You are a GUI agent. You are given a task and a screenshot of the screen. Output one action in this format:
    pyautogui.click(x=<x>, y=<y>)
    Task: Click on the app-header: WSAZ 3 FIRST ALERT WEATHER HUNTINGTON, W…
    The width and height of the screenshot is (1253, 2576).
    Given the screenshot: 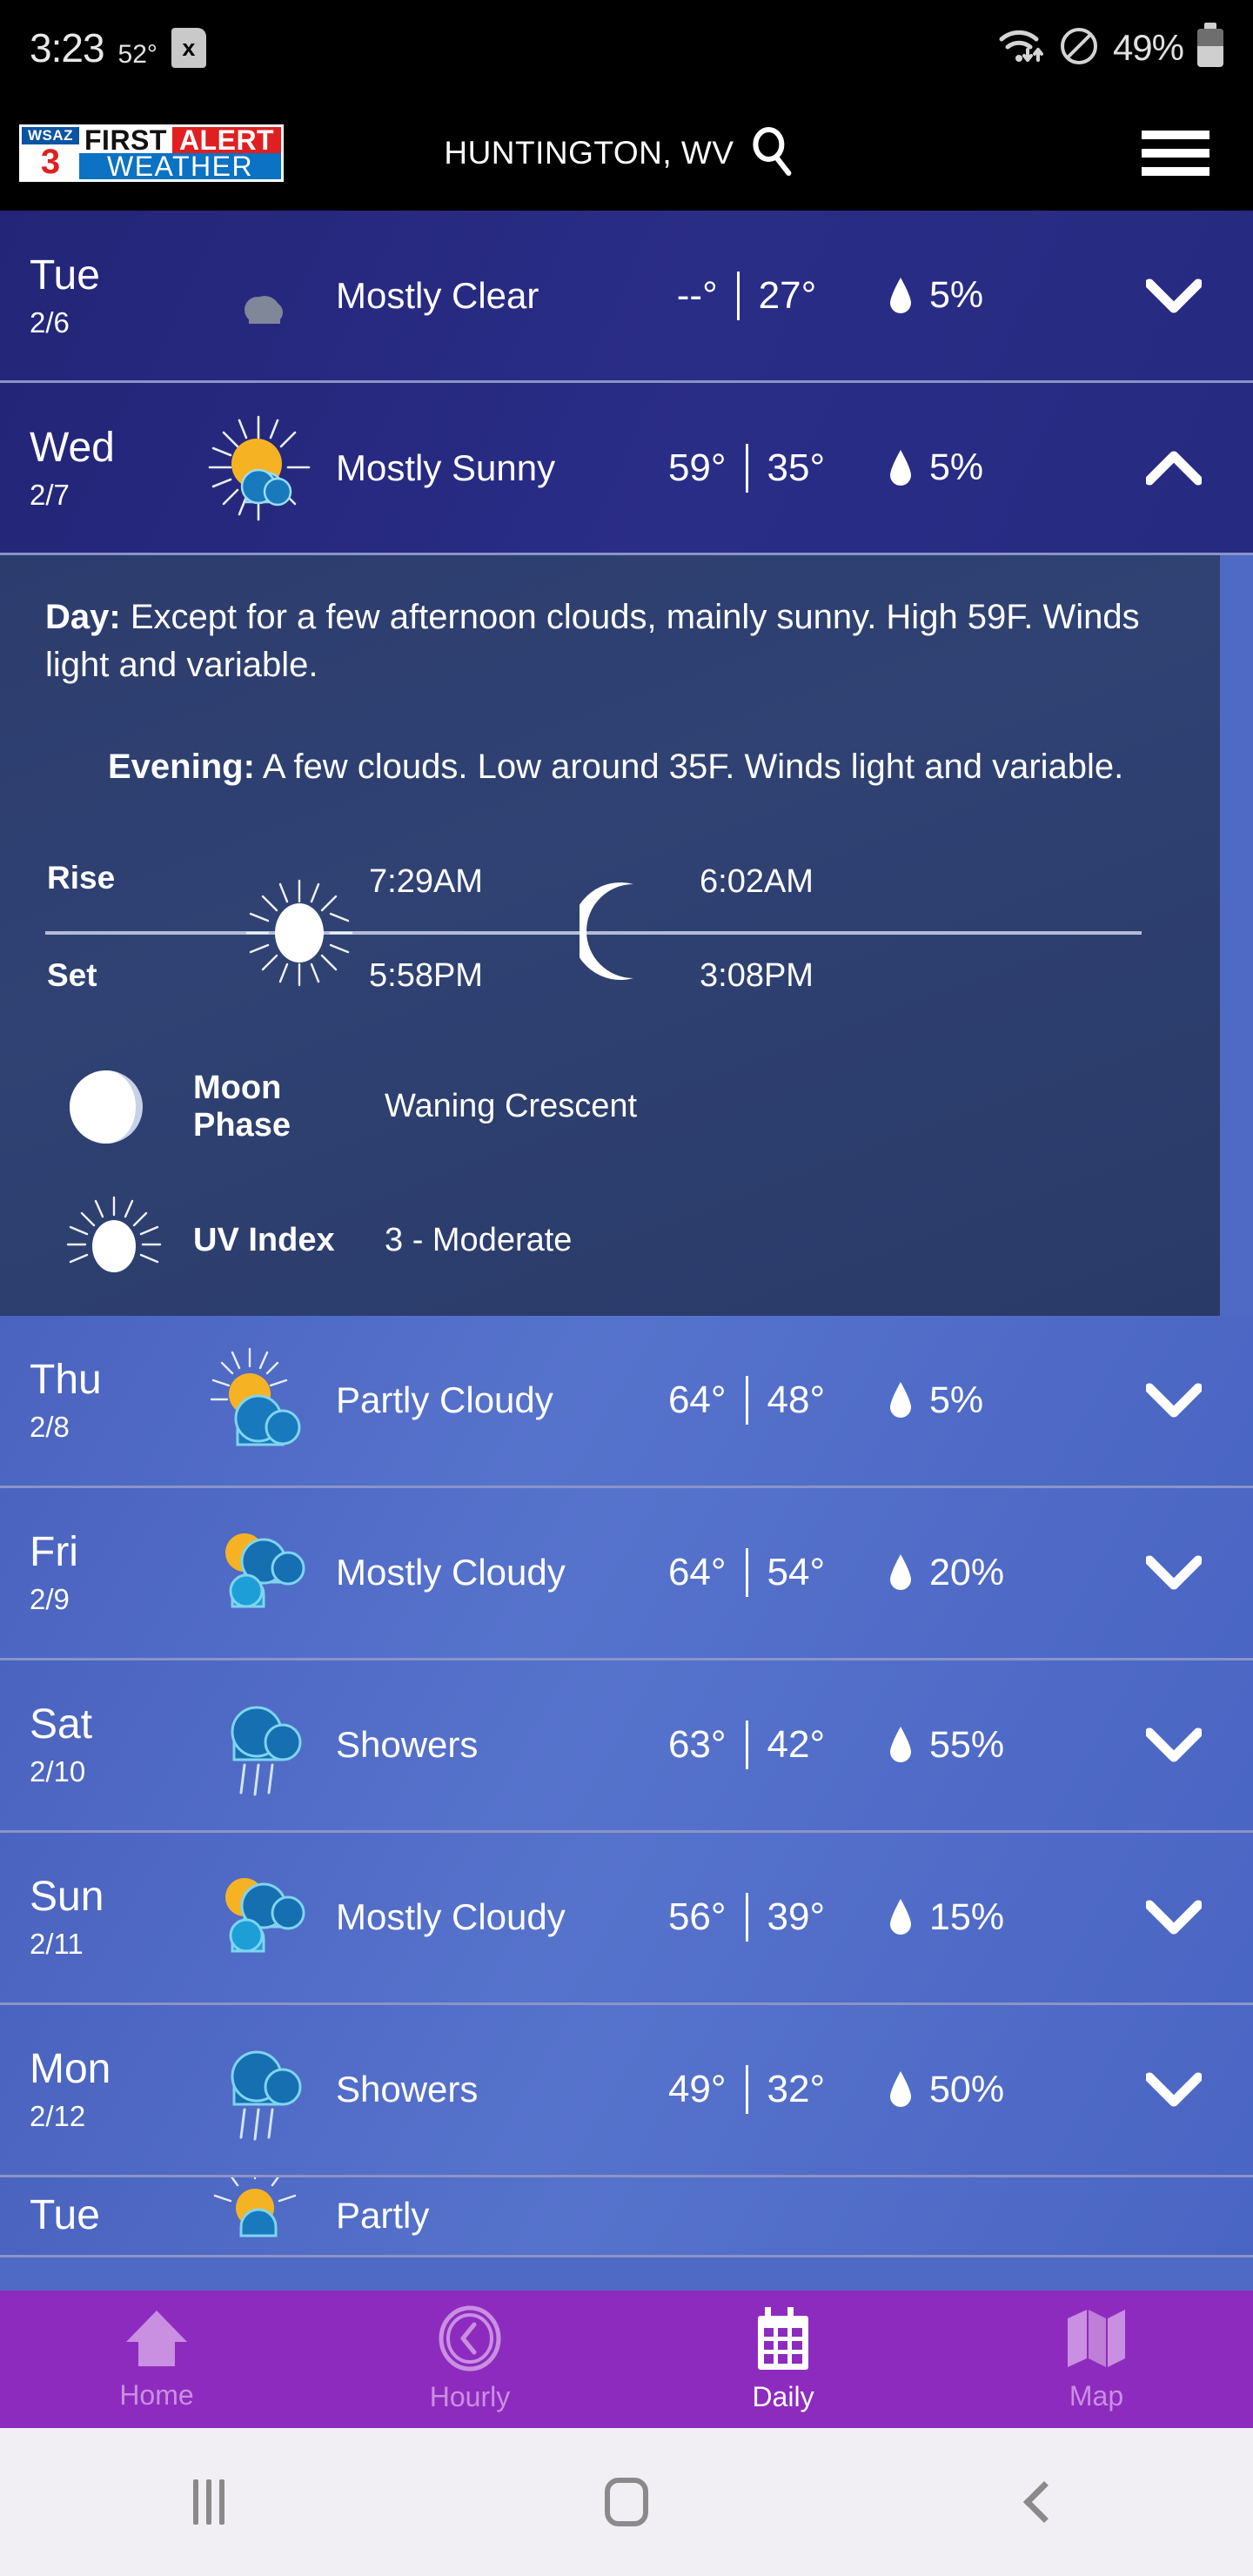 What is the action you would take?
    pyautogui.click(x=626, y=153)
    